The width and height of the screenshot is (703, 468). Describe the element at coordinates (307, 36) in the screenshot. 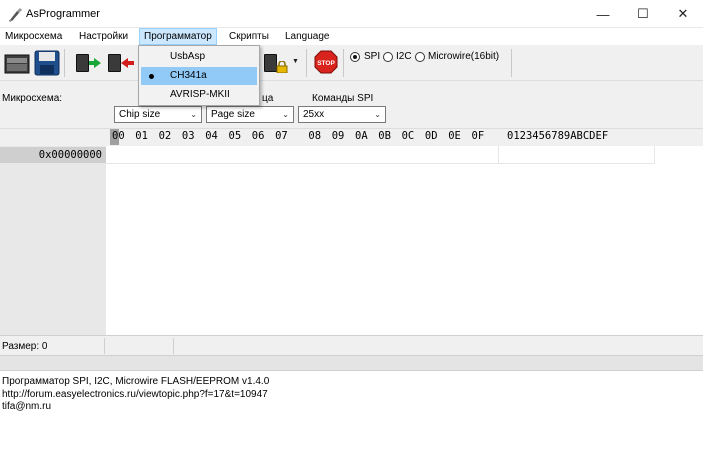

I see `menu-language: Language` at that location.